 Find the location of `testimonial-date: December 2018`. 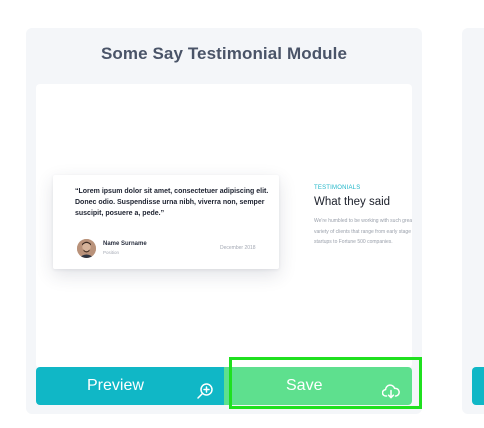

testimonial-date: December 2018 is located at coordinates (238, 248).